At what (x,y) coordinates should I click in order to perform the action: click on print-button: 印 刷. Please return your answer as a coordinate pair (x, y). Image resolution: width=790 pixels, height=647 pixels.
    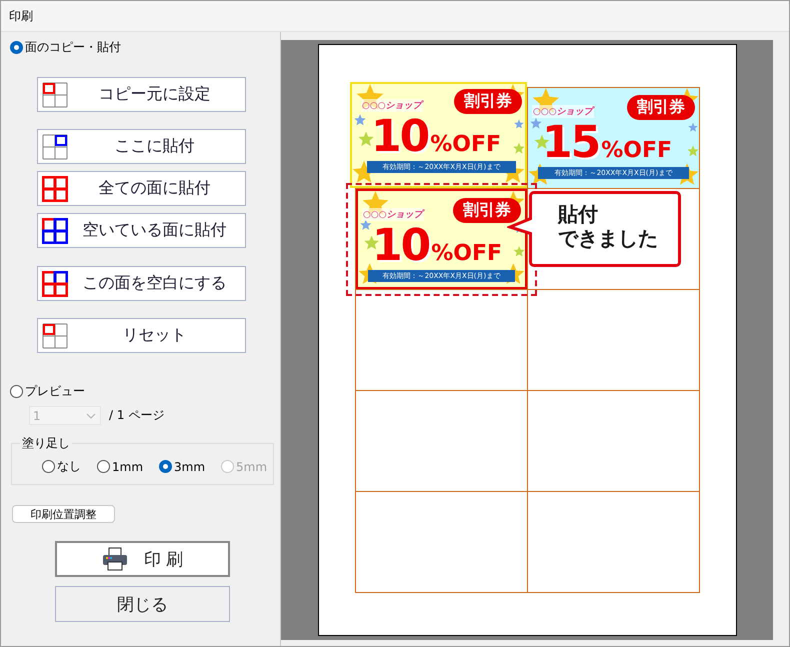
    Looking at the image, I should click on (142, 559).